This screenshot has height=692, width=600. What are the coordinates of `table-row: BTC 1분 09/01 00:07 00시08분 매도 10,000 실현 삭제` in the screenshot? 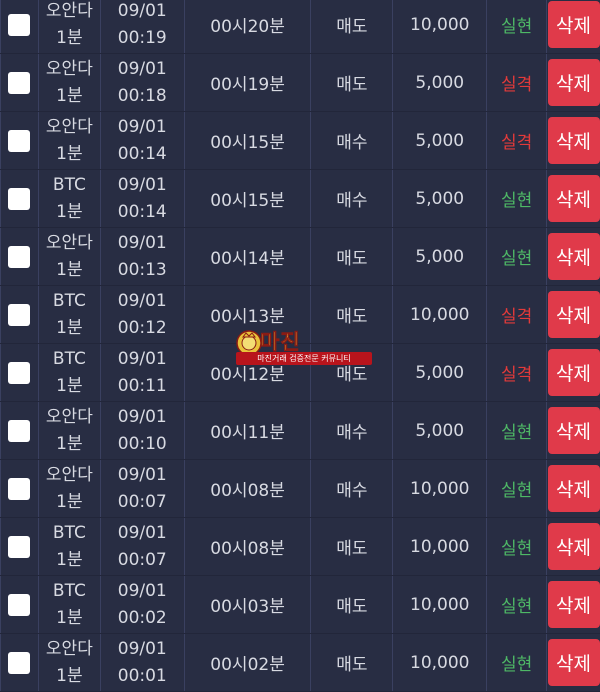 It's located at (300, 546).